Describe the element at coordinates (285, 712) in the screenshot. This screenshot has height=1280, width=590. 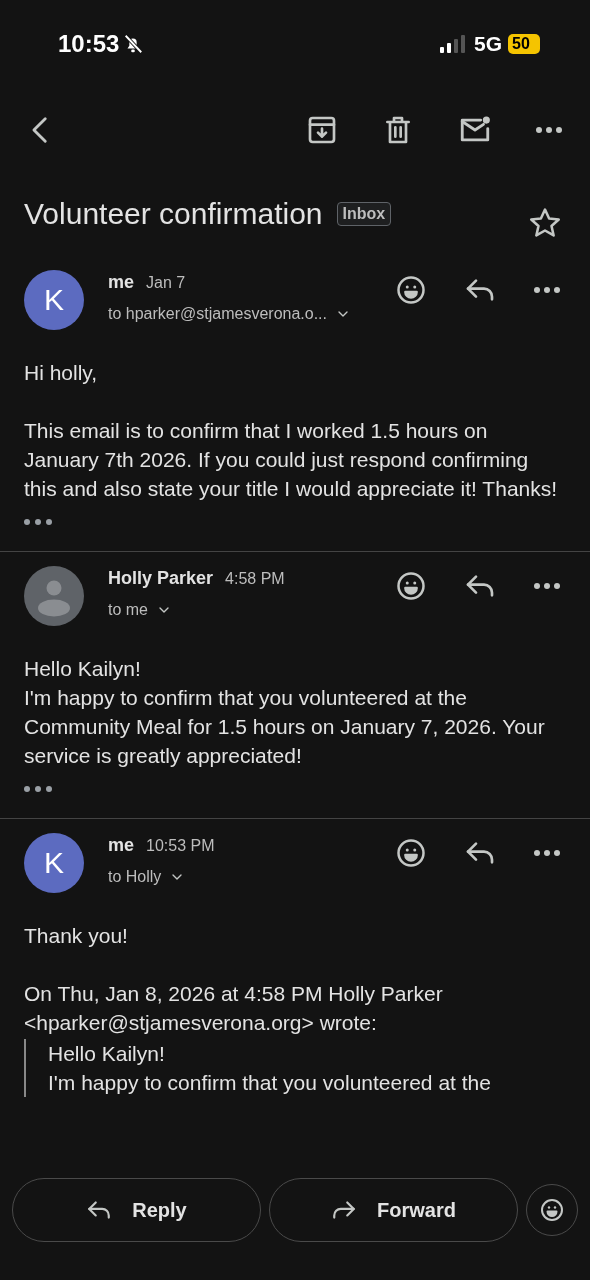
I see `message-body: Hello Kailyn! I'm happy to confirm that you volunteered at the Community Meal for 1.5 hours on January 7, 2026. Your service is greatly appreciated!` at that location.